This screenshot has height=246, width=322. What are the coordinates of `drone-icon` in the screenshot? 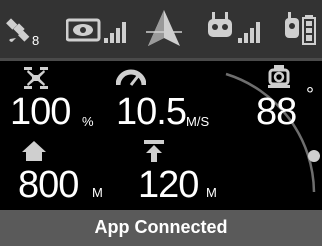 It's located at (36, 78).